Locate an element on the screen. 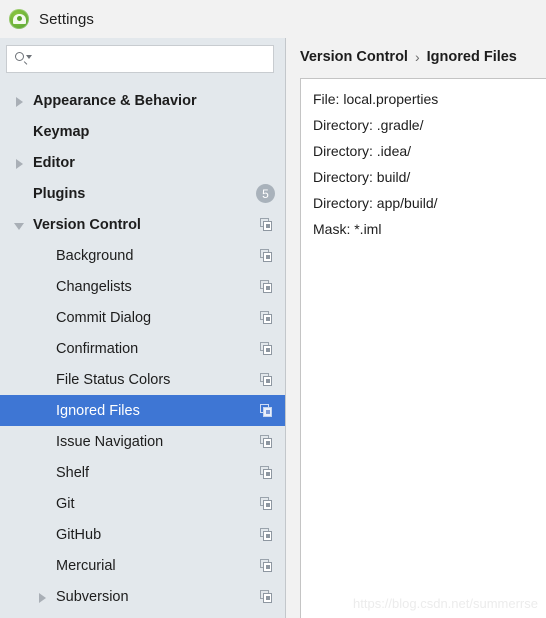 Image resolution: width=546 pixels, height=618 pixels. list-item: Directory: app/build/ is located at coordinates (423, 203).